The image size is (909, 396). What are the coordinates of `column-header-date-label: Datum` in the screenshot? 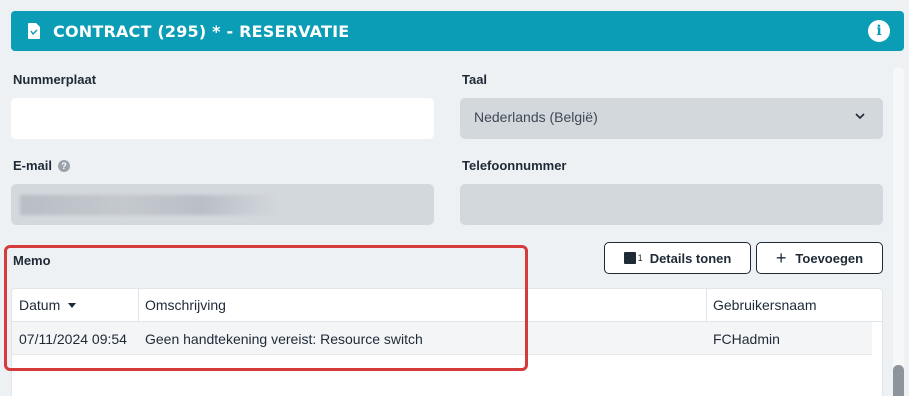 It's located at (40, 305).